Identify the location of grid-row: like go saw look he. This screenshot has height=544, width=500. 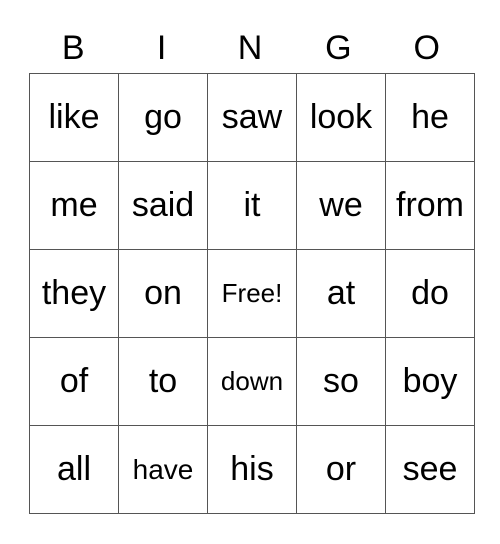
(252, 117).